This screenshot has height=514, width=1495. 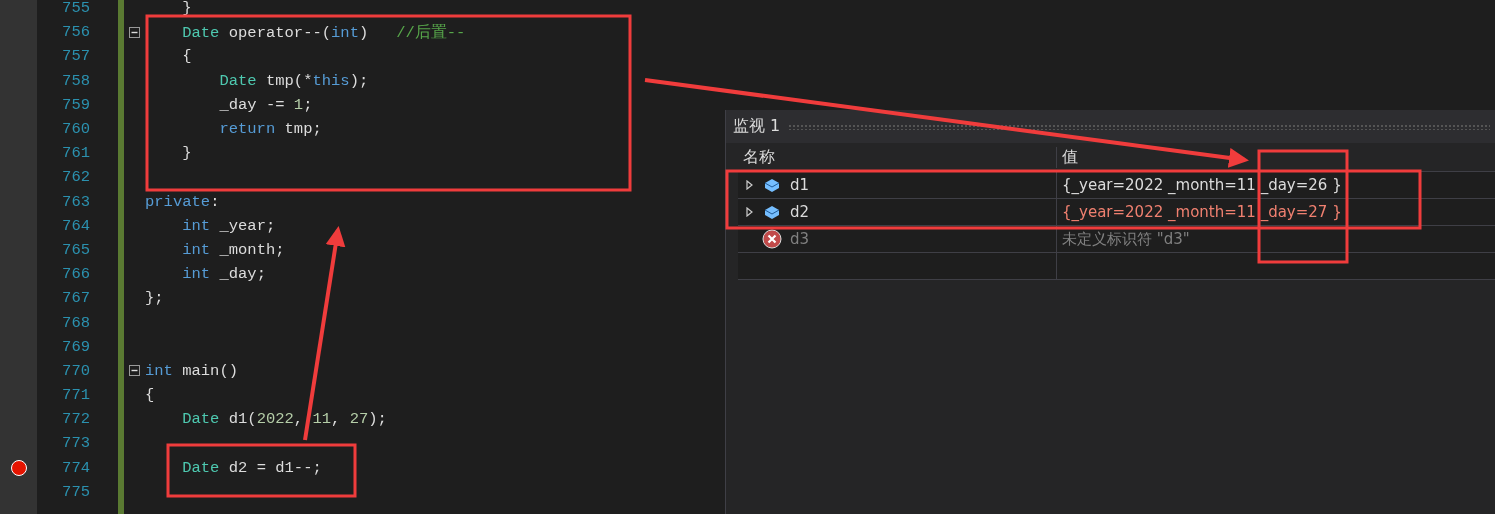 I want to click on line-number: 755, so click(x=76, y=9).